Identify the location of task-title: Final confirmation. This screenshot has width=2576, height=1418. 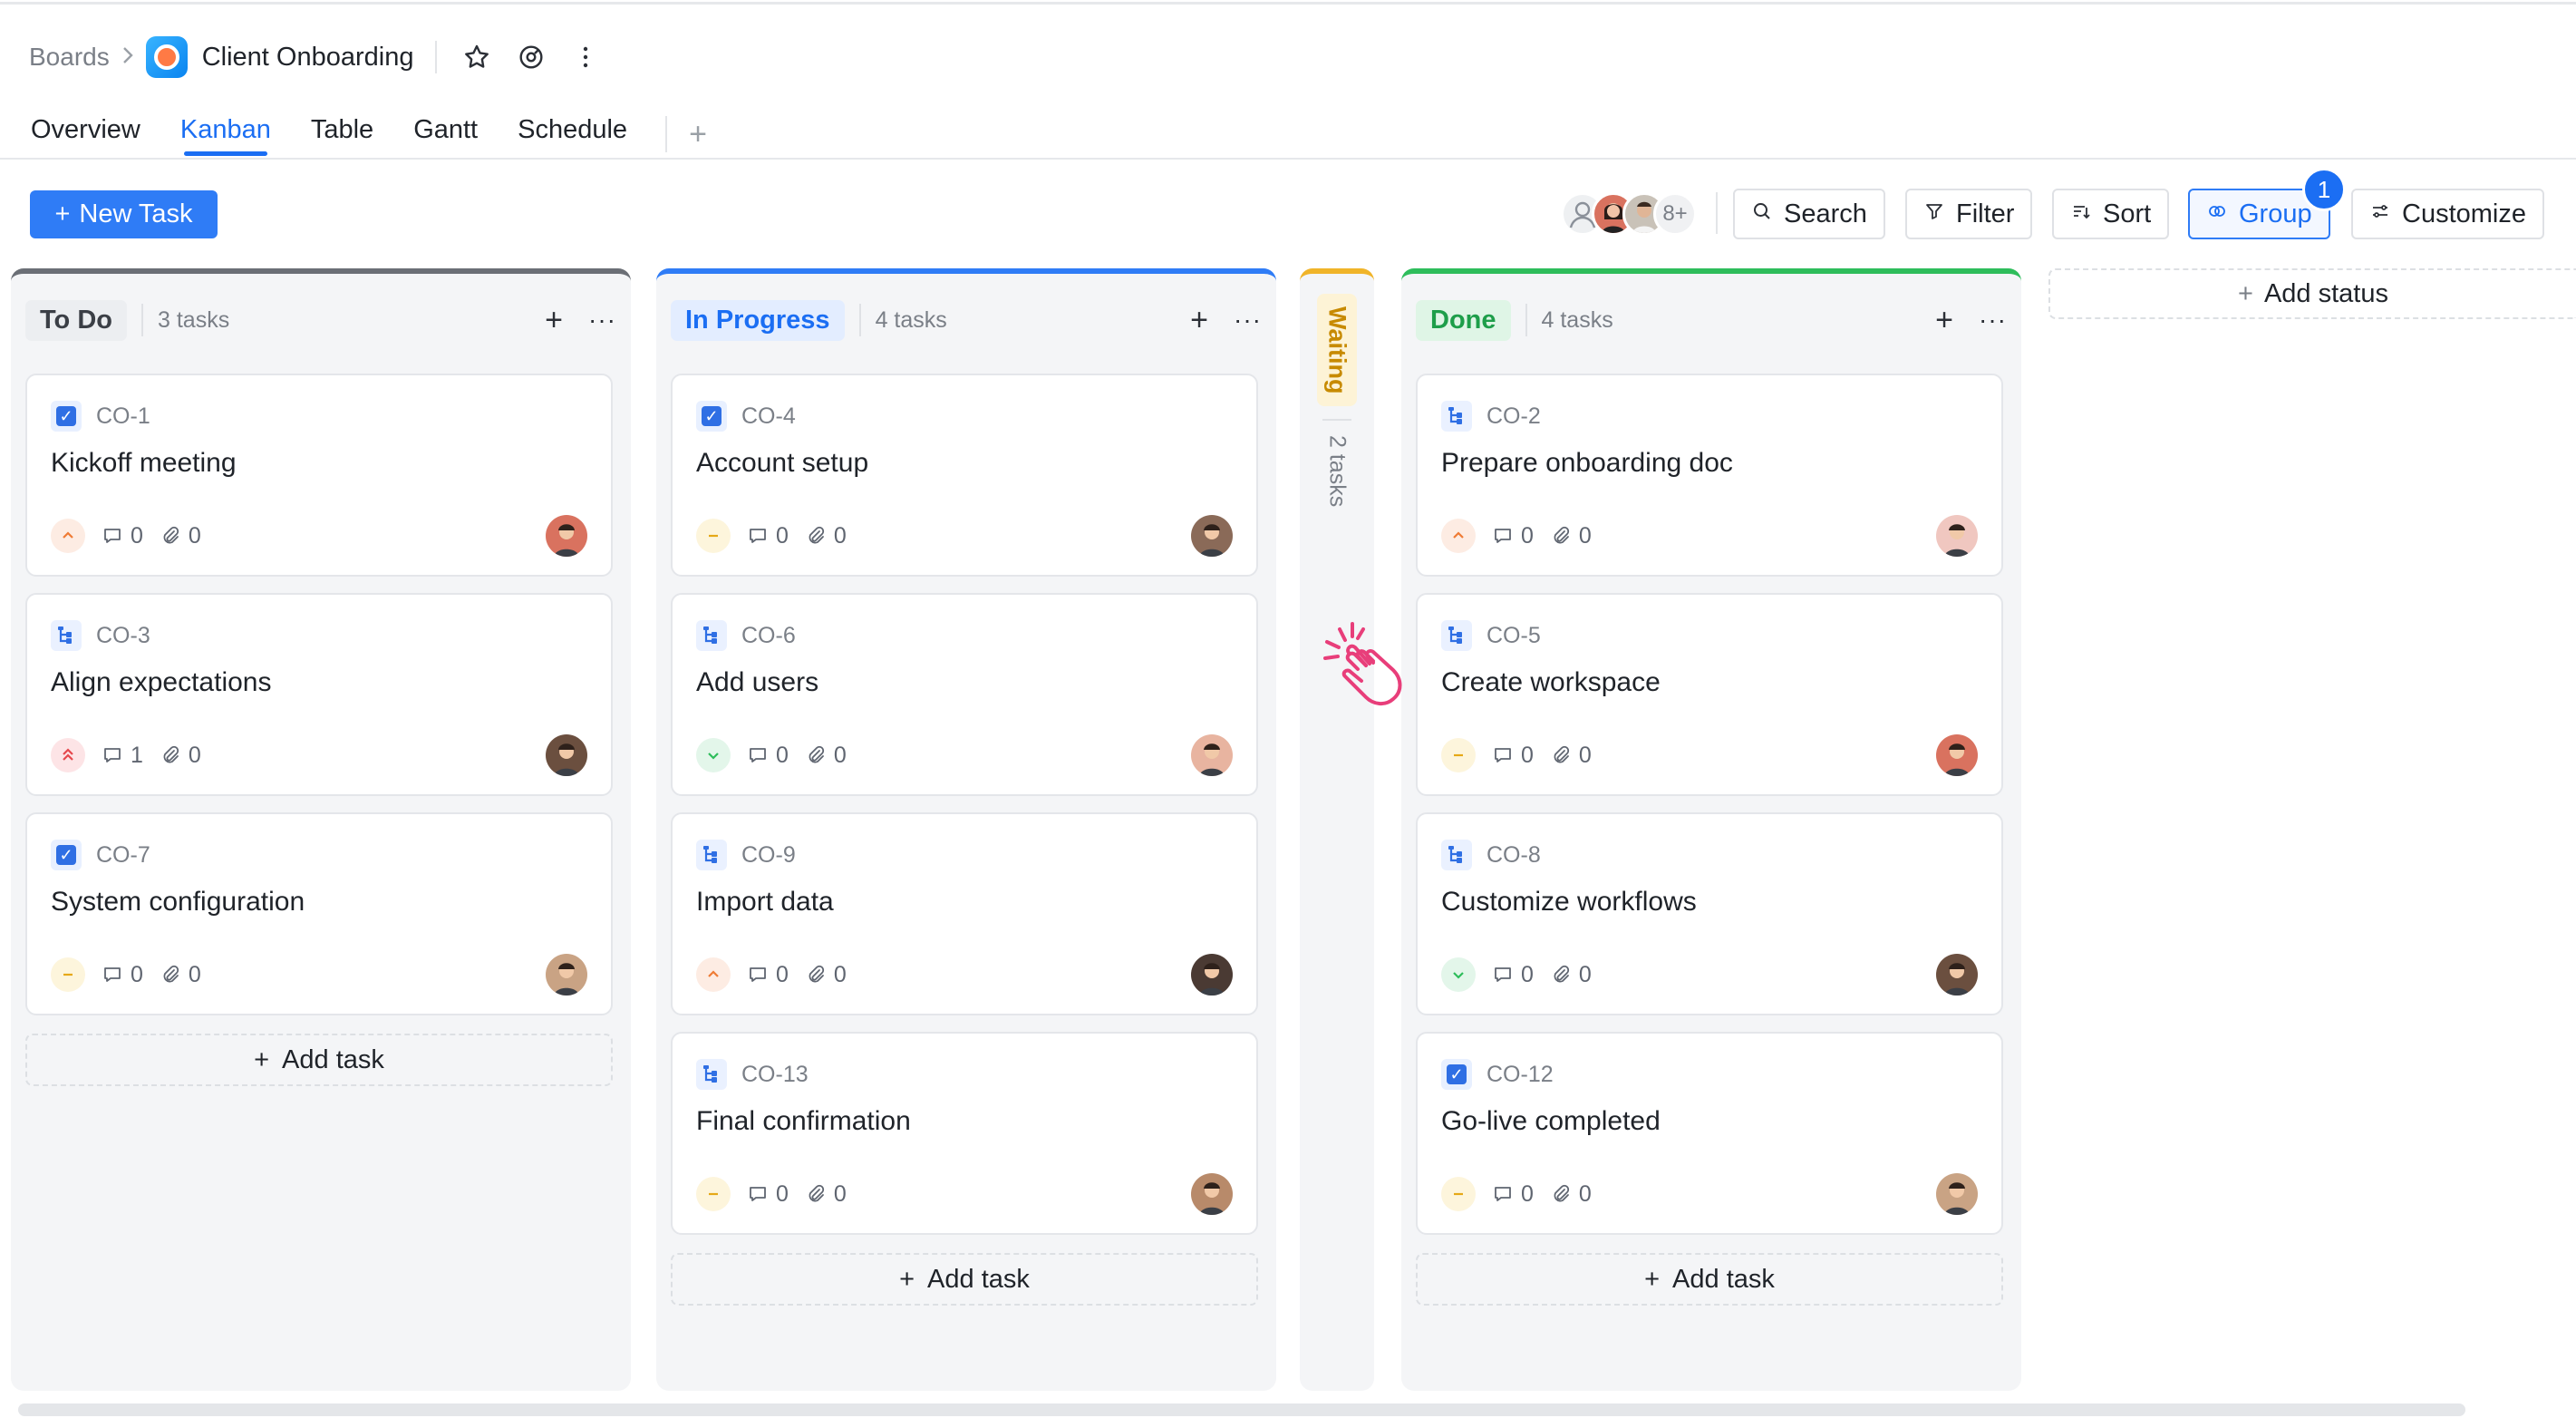
(803, 1121).